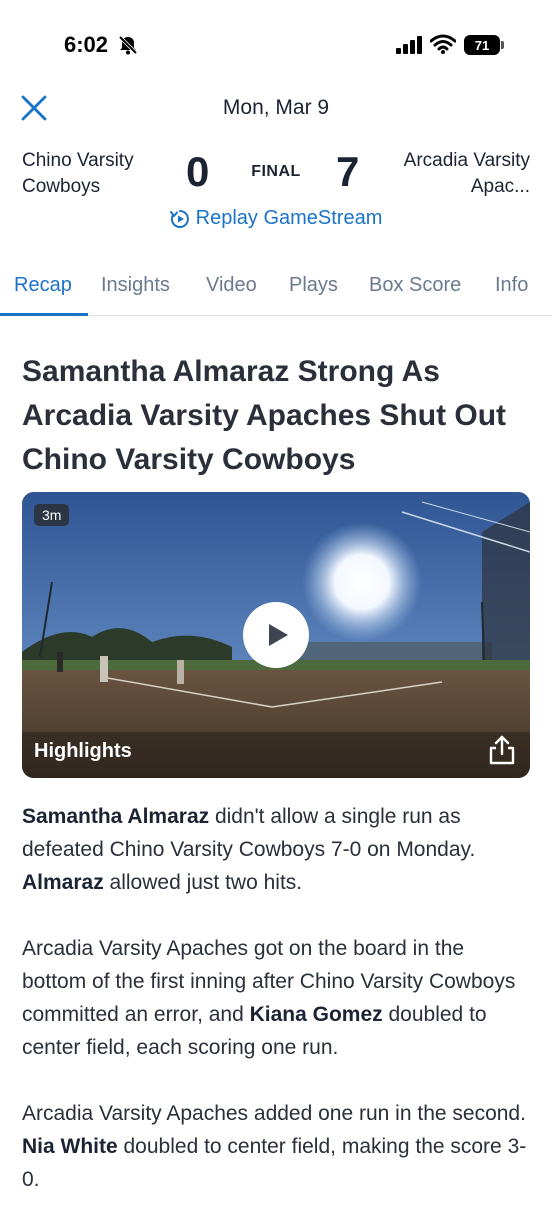 The width and height of the screenshot is (552, 1229). What do you see at coordinates (83, 751) in the screenshot?
I see `video-title: Highlights` at bounding box center [83, 751].